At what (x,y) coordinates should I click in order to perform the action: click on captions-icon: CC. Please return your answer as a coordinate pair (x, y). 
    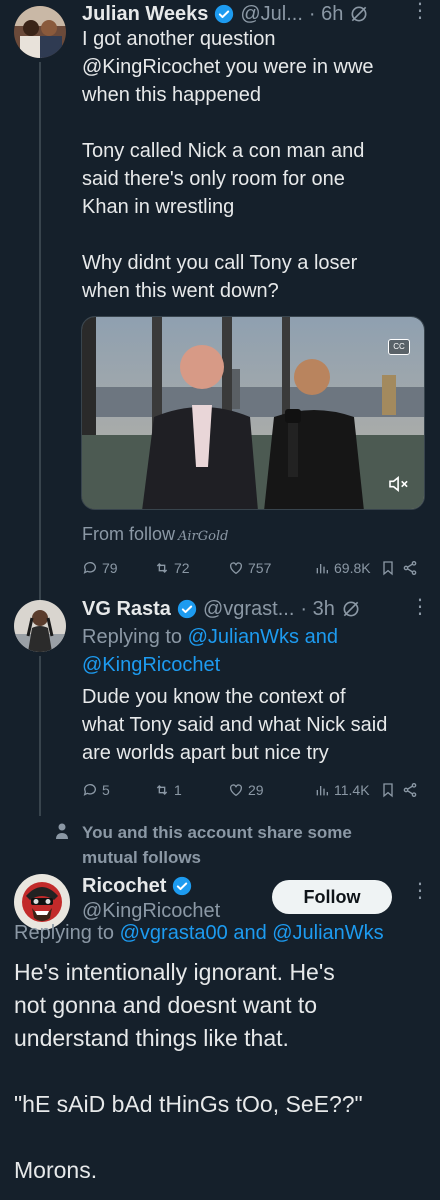
    Looking at the image, I should click on (399, 347).